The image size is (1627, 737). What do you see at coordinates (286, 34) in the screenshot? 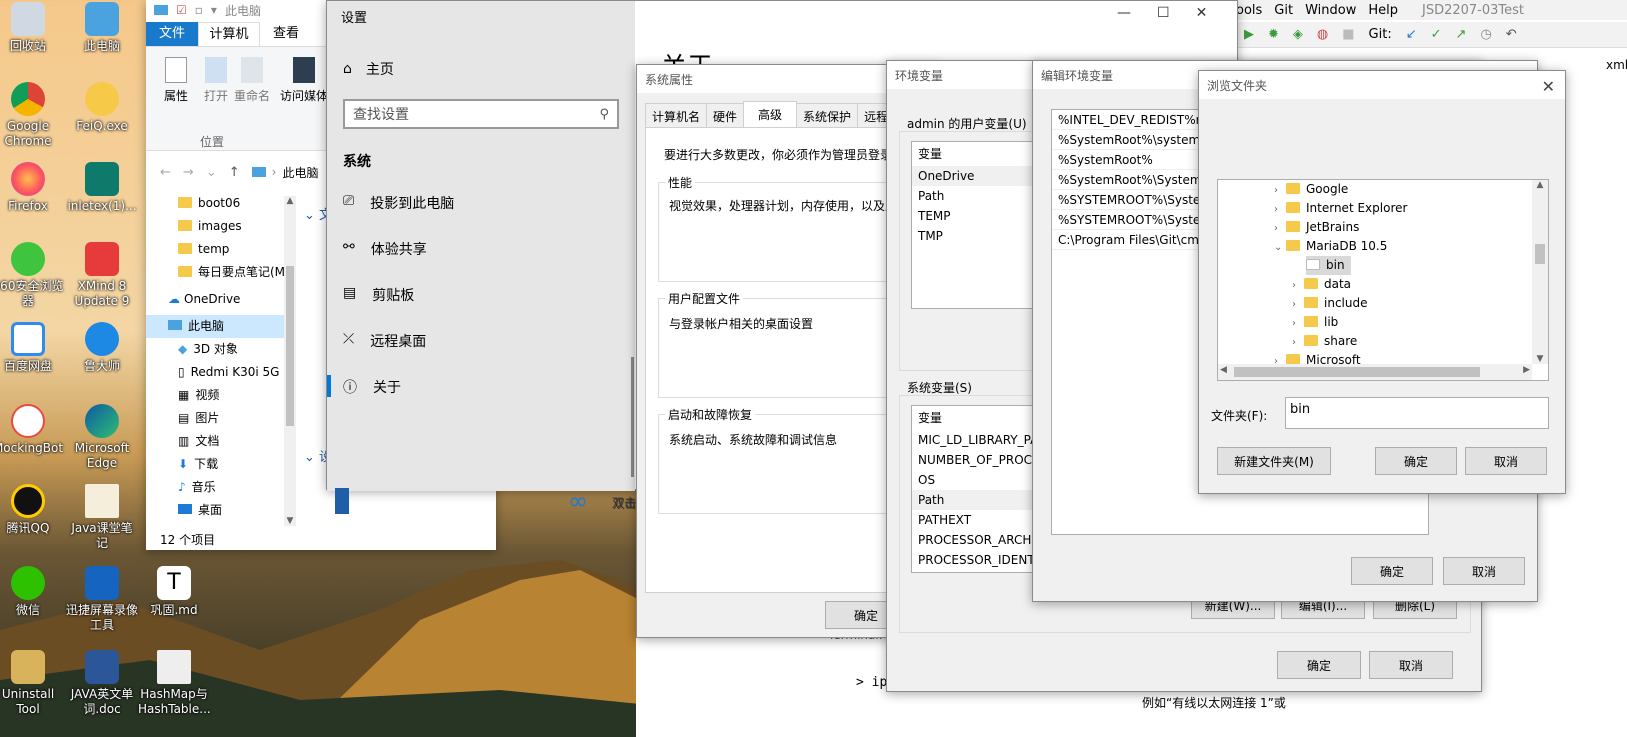
I see `tab-view: 查看` at bounding box center [286, 34].